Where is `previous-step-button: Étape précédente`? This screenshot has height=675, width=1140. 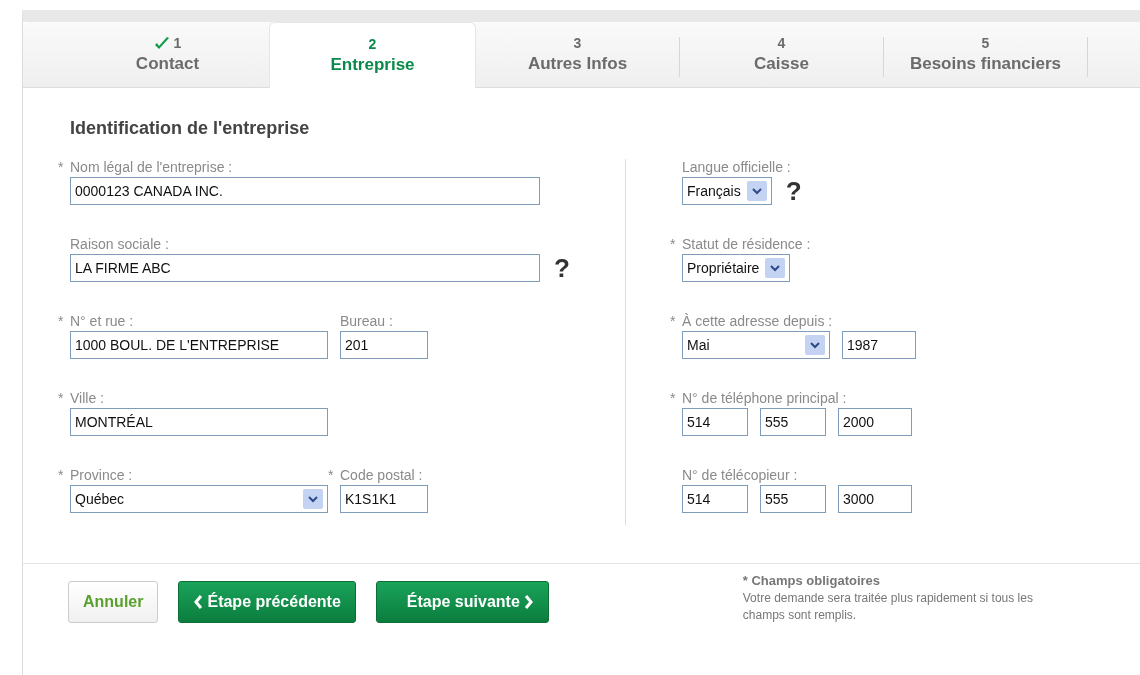 previous-step-button: Étape précédente is located at coordinates (267, 602).